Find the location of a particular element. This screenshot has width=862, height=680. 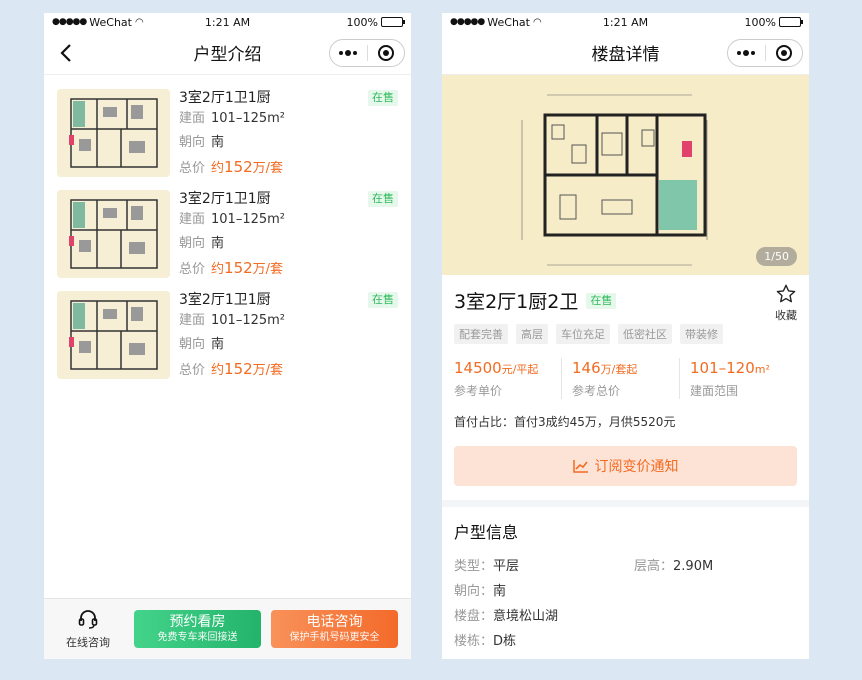

nav-bar: 楼盘详情 is located at coordinates (625, 53).